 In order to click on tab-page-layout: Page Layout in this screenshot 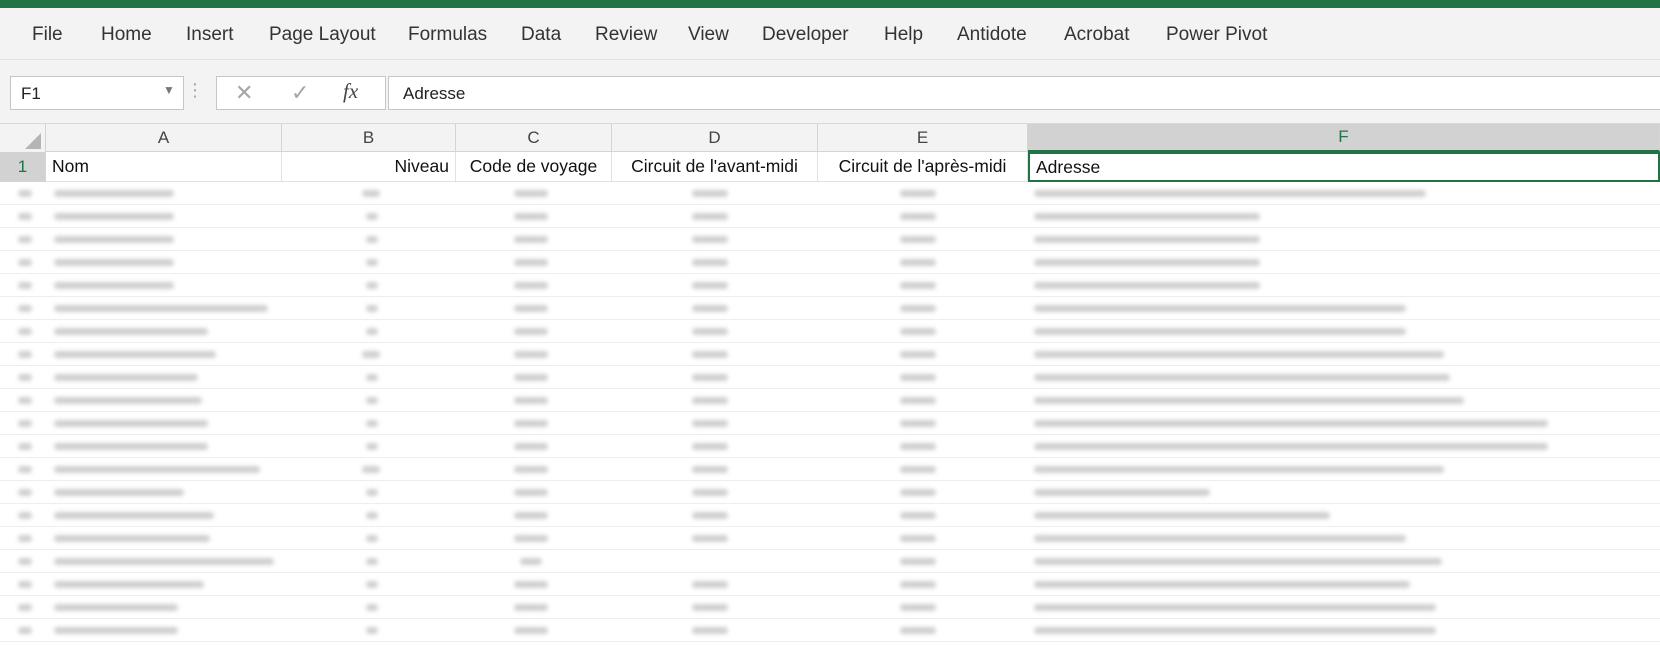, I will do `click(322, 35)`.